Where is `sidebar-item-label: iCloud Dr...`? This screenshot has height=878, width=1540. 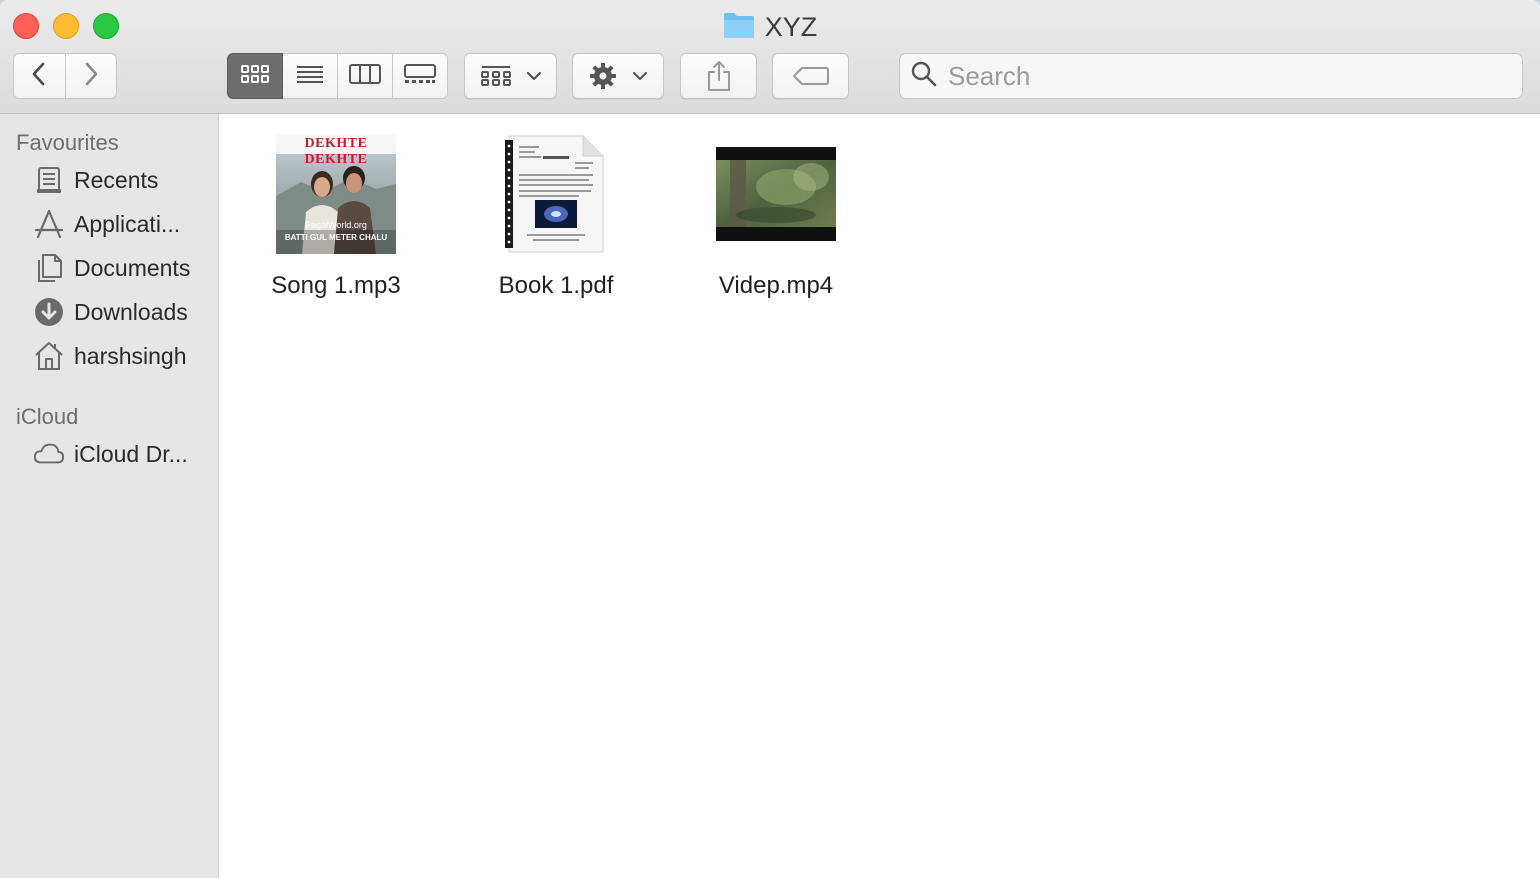 sidebar-item-label: iCloud Dr... is located at coordinates (131, 453).